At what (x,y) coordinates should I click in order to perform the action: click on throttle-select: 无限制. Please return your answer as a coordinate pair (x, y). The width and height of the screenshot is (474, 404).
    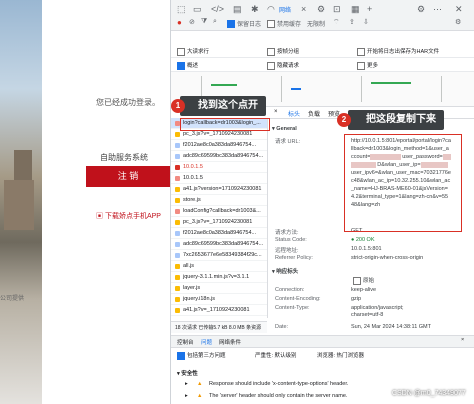
    Looking at the image, I should click on (316, 23).